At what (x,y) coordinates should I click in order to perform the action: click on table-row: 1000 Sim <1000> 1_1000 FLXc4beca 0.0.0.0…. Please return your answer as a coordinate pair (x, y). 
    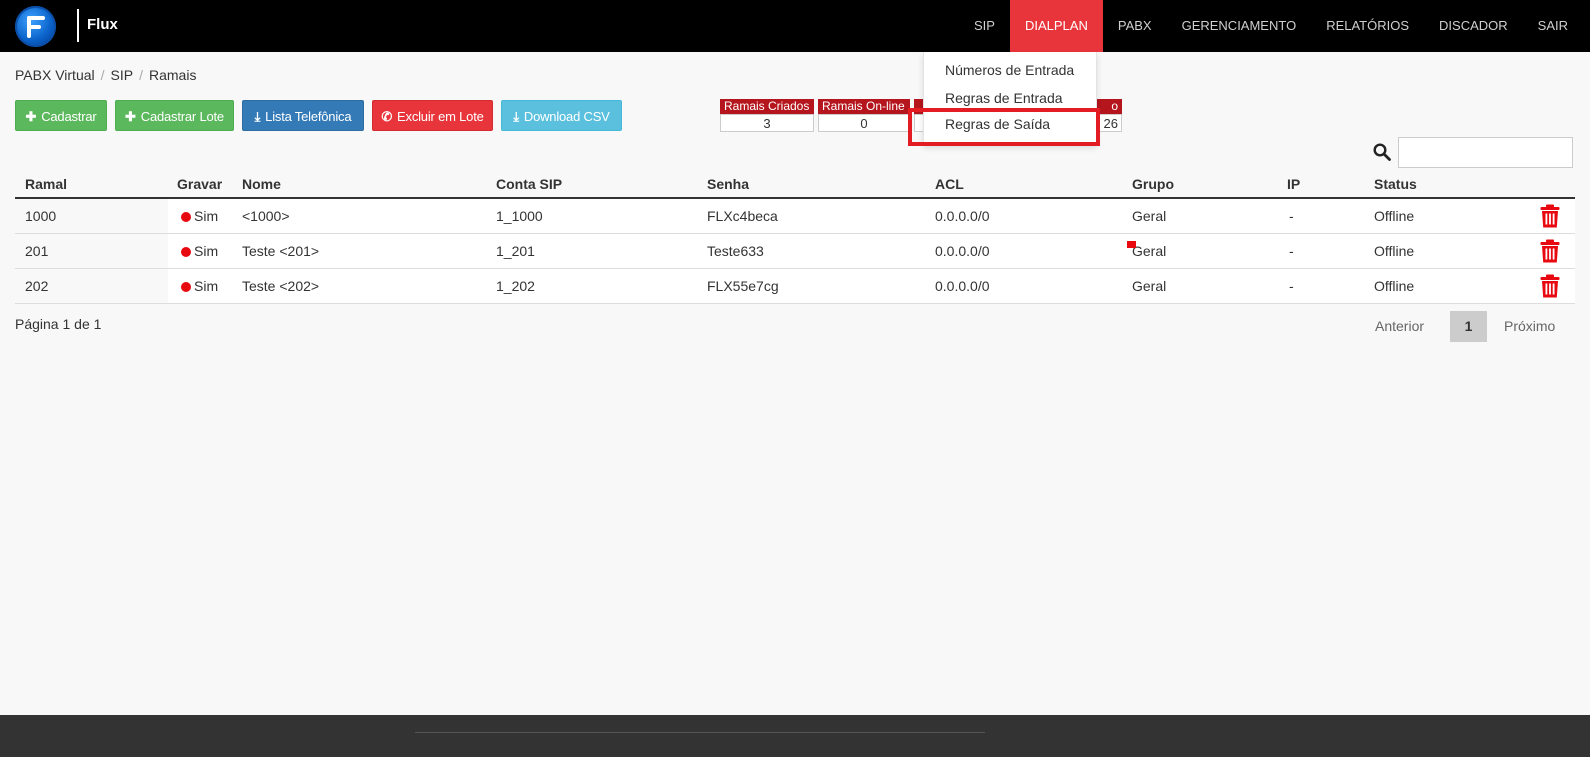
    Looking at the image, I should click on (795, 216).